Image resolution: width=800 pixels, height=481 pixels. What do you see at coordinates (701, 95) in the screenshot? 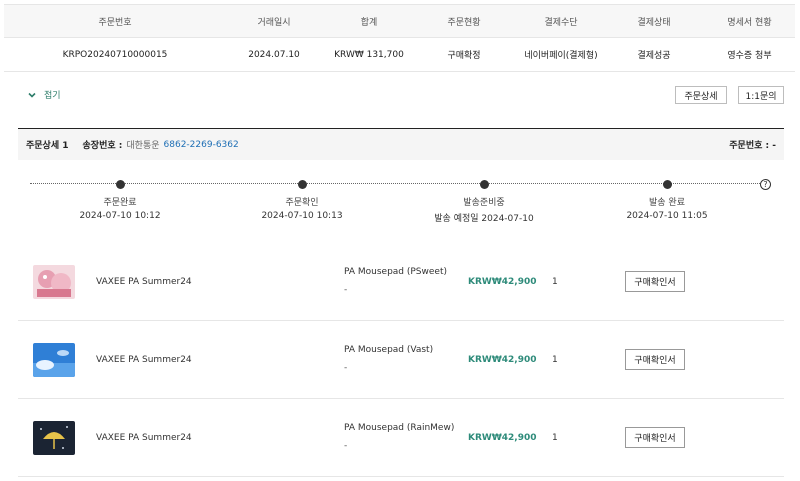
I see `order-detail-button: 주문상세` at bounding box center [701, 95].